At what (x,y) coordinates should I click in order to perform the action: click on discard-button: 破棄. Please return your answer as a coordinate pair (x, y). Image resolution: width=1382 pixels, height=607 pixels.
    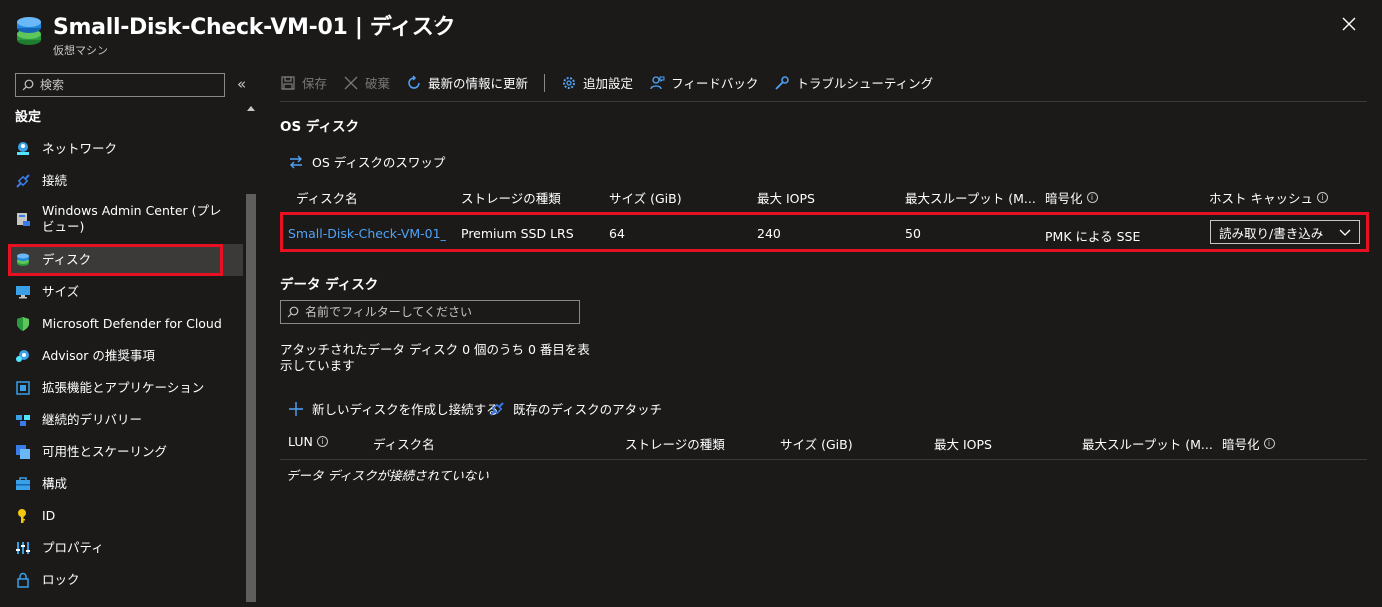
    Looking at the image, I should click on (366, 82).